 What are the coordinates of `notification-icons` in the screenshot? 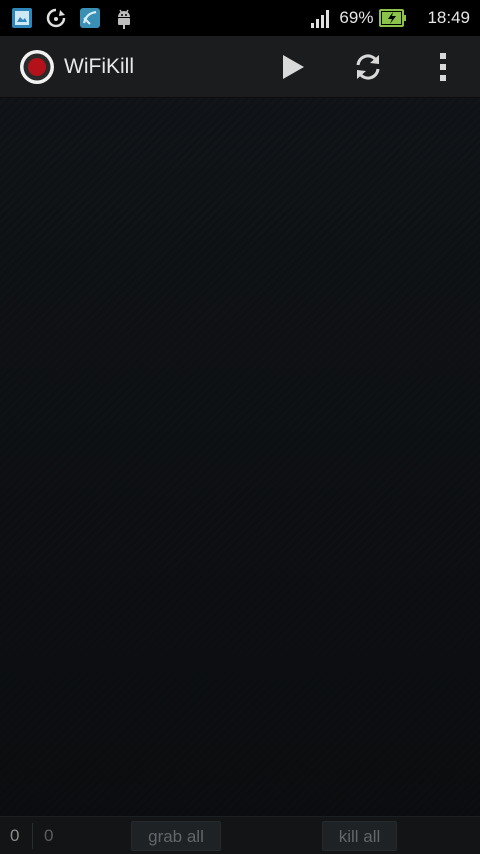 It's located at (73, 18).